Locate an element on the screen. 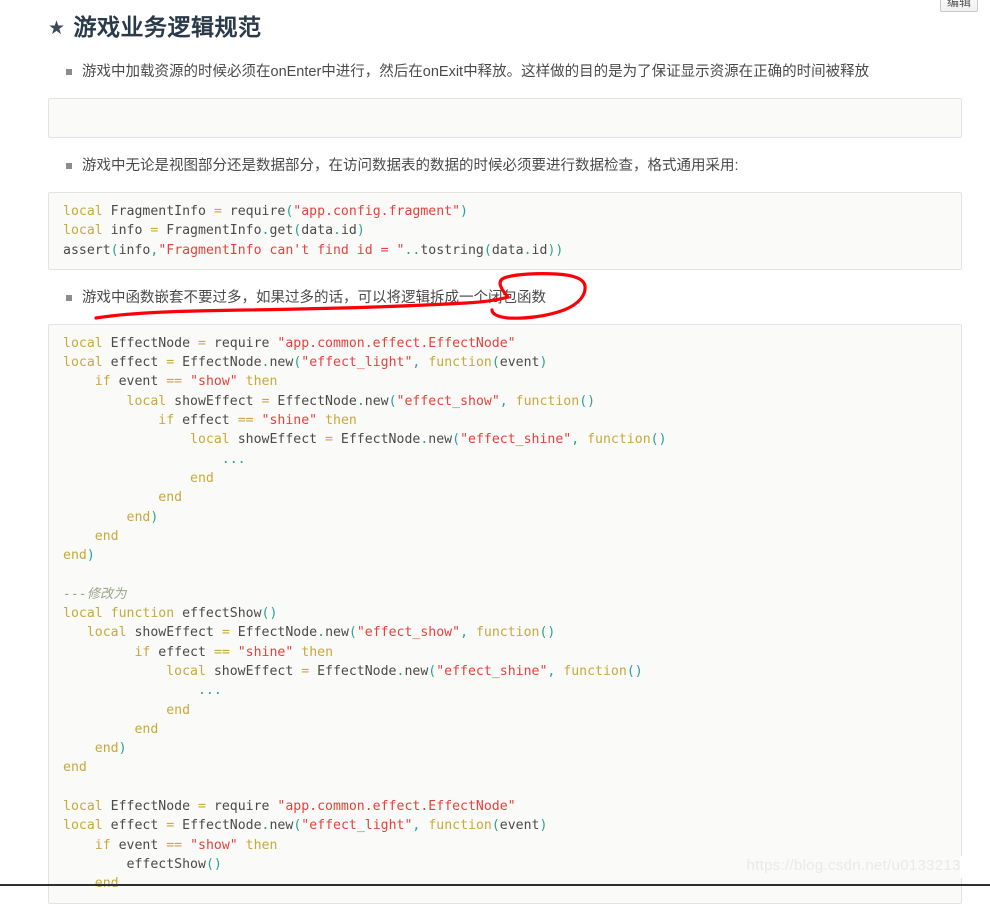 Image resolution: width=990 pixels, height=904 pixels. code-token: showEffect is located at coordinates (253, 671).